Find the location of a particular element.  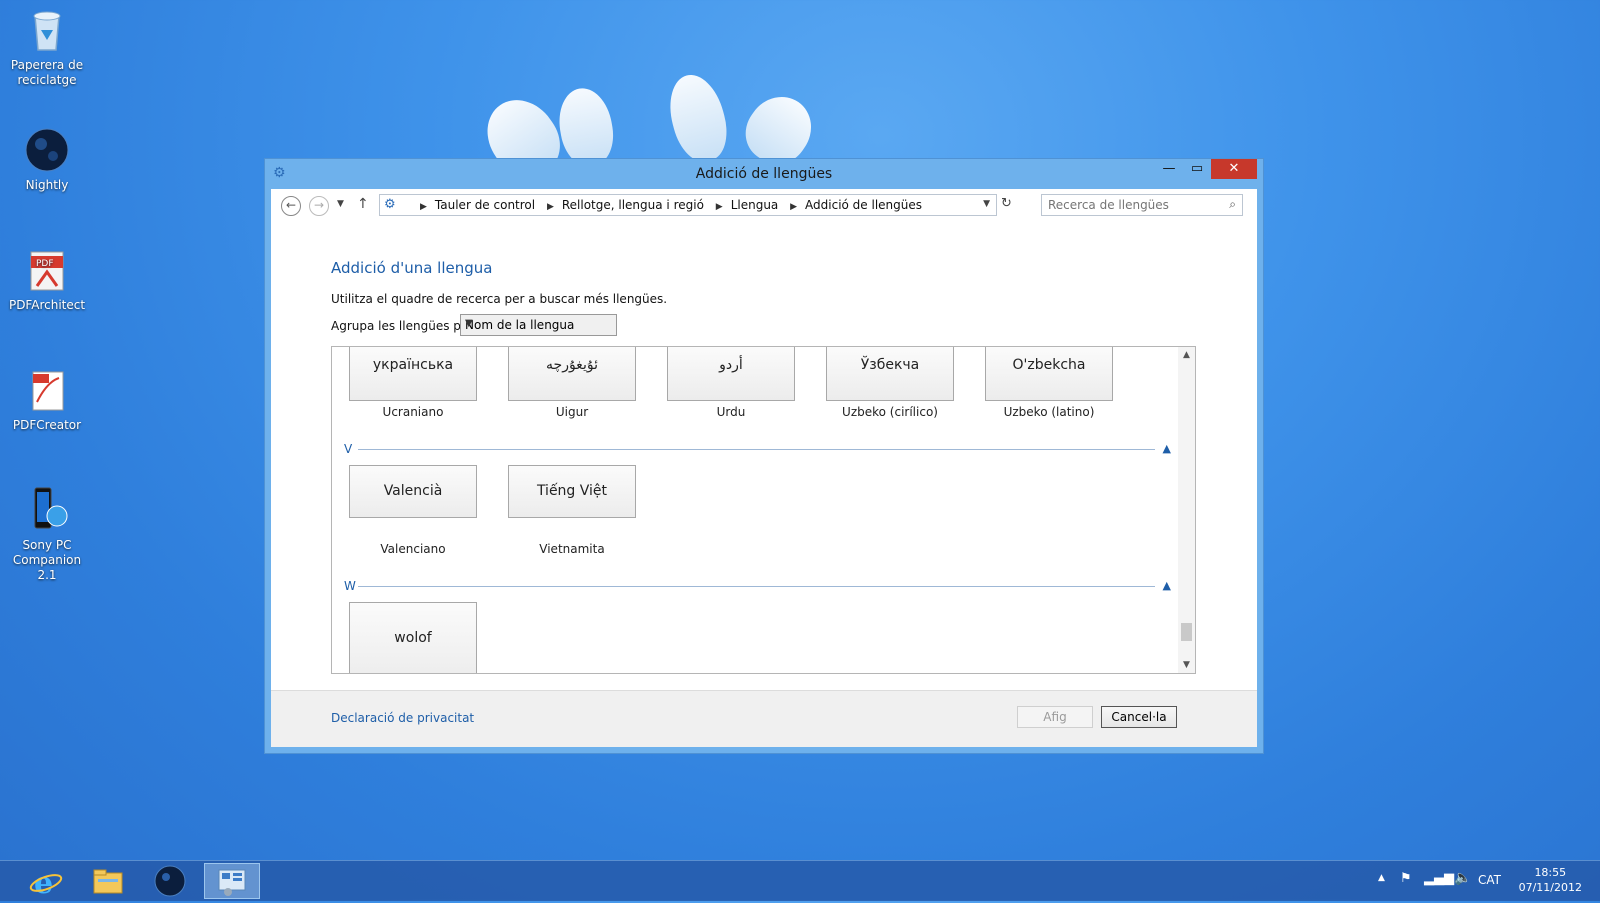

taskbar-control-panel is located at coordinates (232, 881).